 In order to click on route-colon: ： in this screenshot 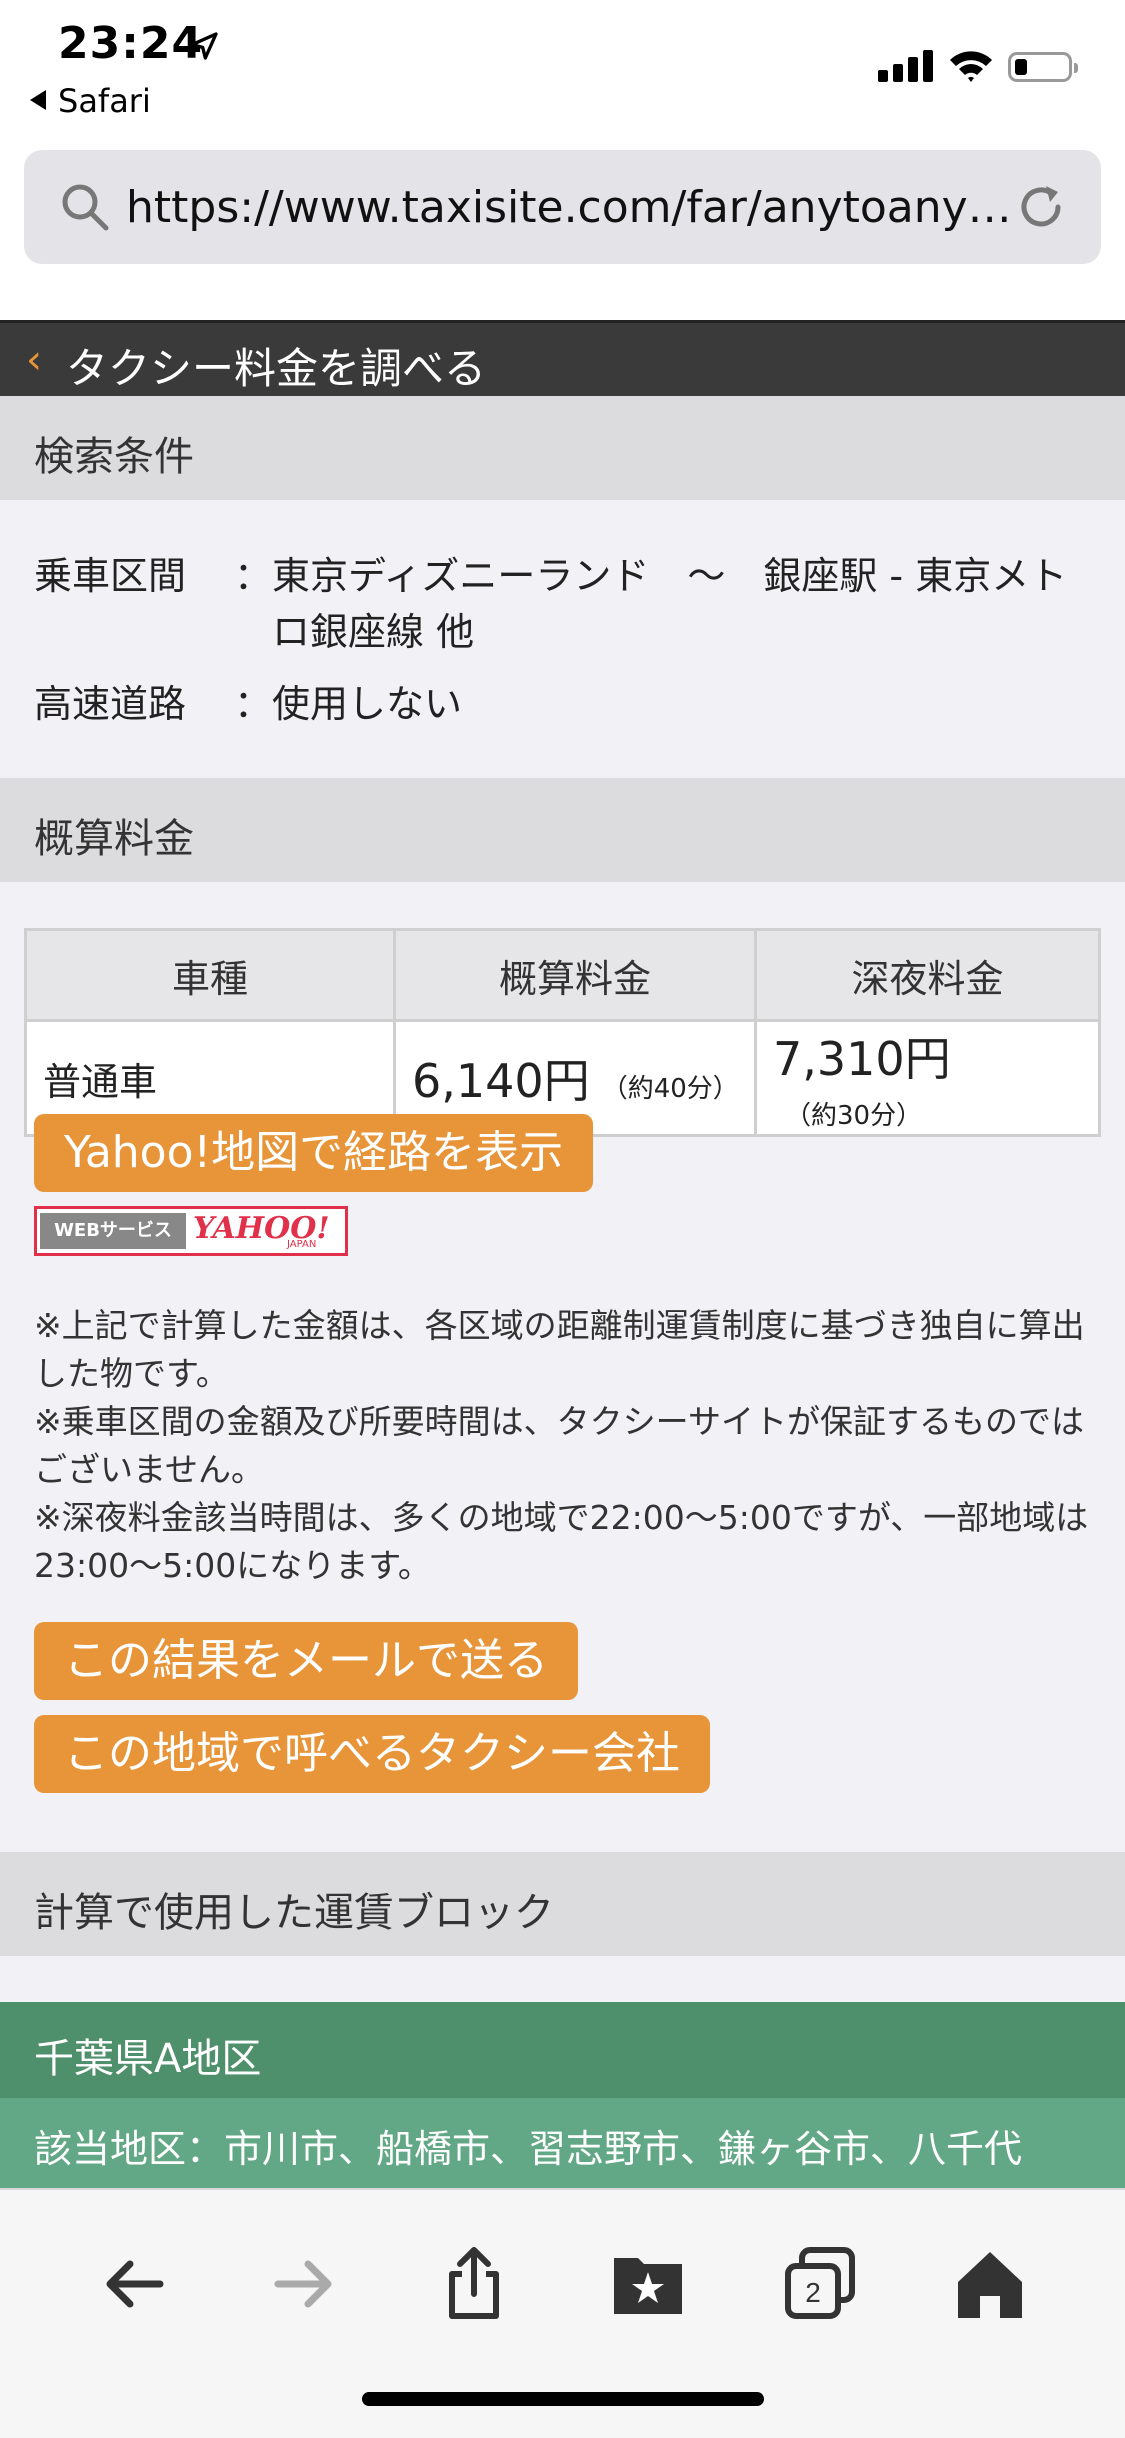, I will do `click(253, 576)`.